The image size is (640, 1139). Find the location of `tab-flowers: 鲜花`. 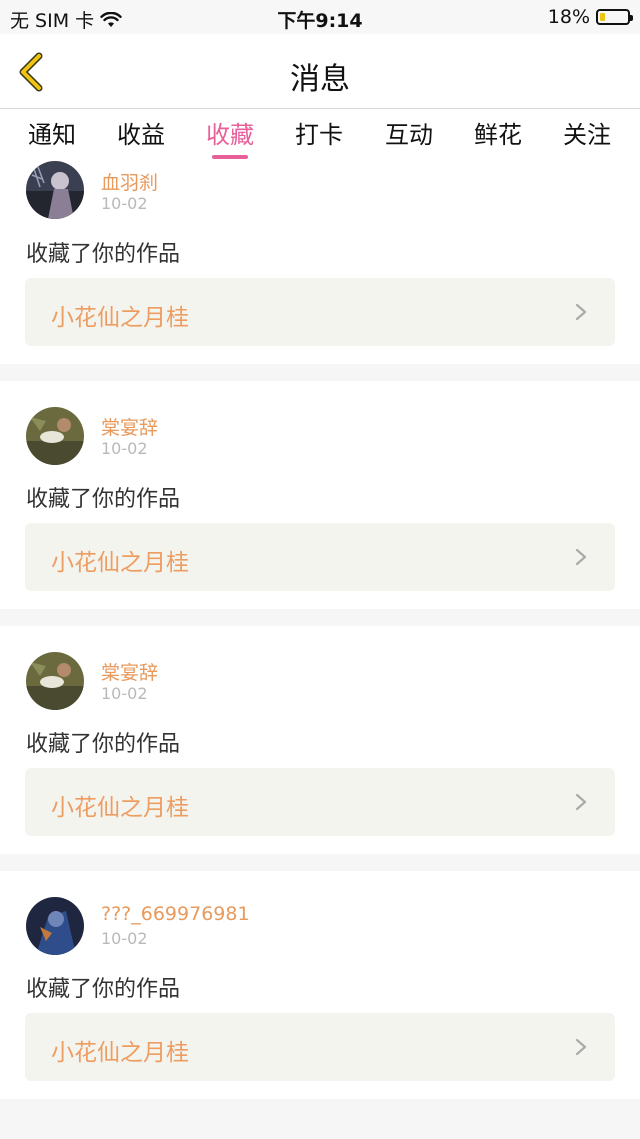

tab-flowers: 鲜花 is located at coordinates (498, 132).